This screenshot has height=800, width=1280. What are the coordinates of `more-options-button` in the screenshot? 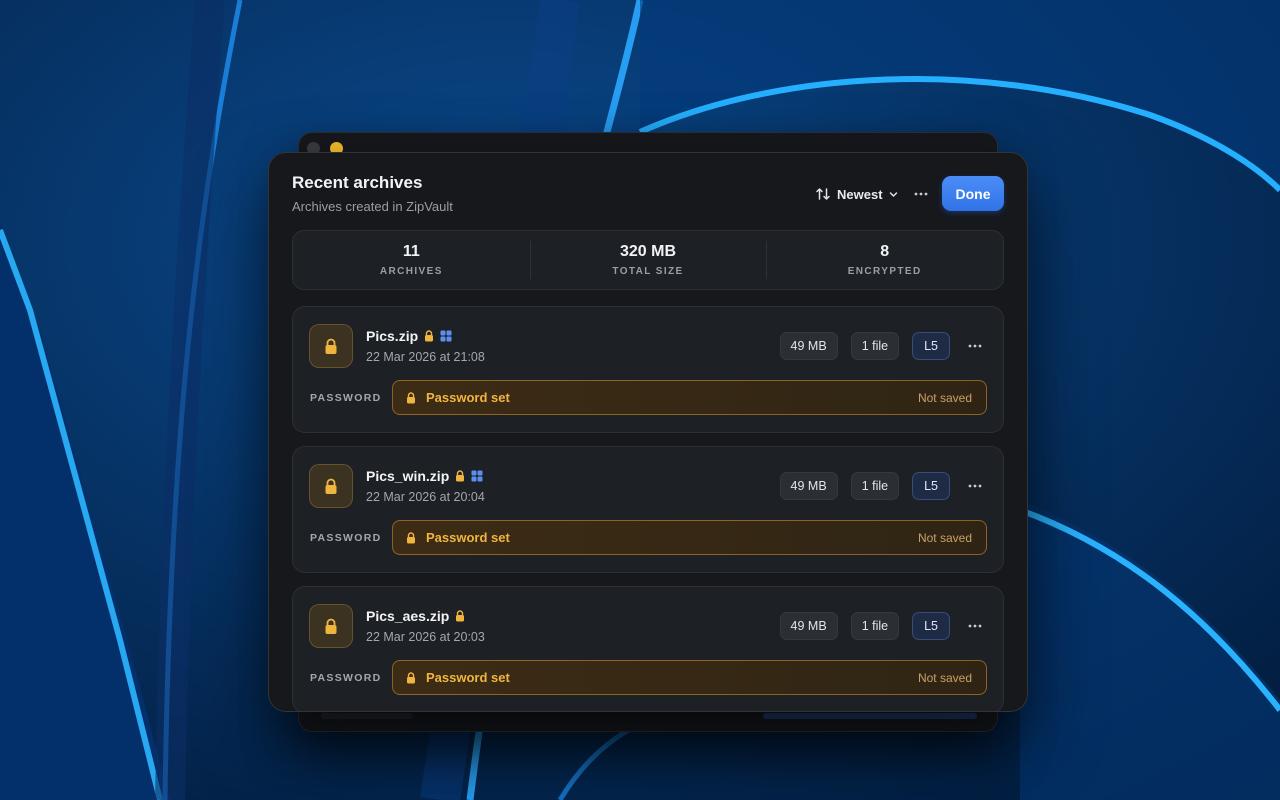 It's located at (921, 194).